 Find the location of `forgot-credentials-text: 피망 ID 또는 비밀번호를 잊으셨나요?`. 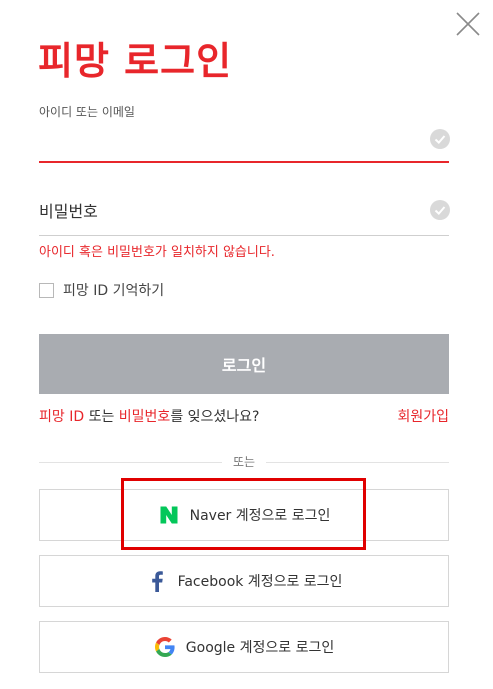

forgot-credentials-text: 피망 ID 또는 비밀번호를 잊으셨나요? is located at coordinates (149, 417).